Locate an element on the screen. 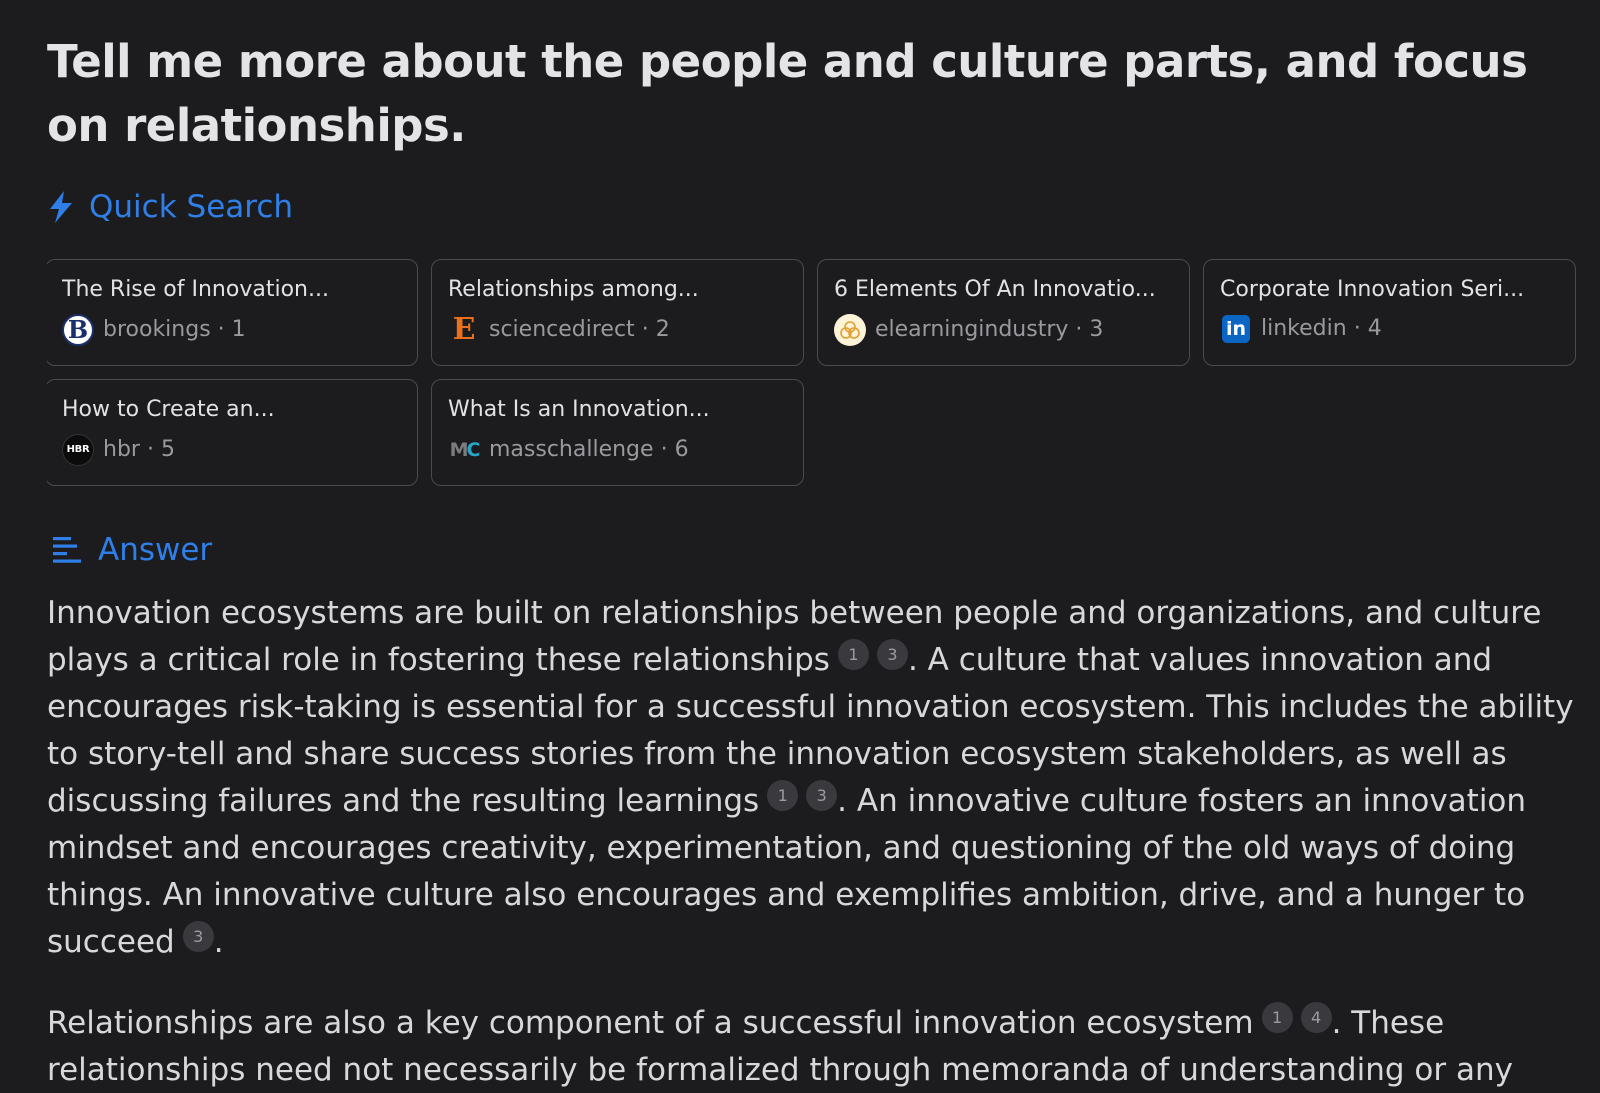  source-meta: Esciencedirect · 2 is located at coordinates (617, 330).